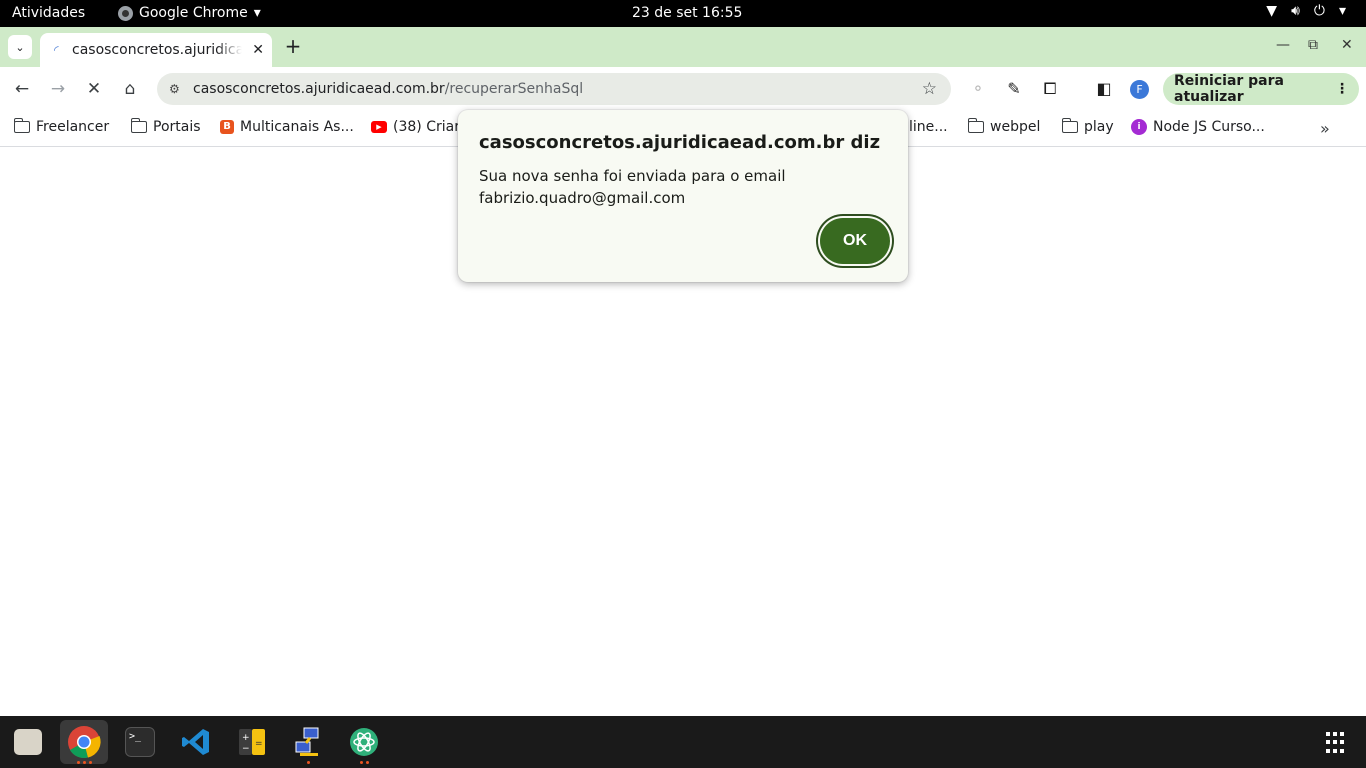 This screenshot has width=1366, height=768. I want to click on clock: 23 de set 16:55, so click(687, 13).